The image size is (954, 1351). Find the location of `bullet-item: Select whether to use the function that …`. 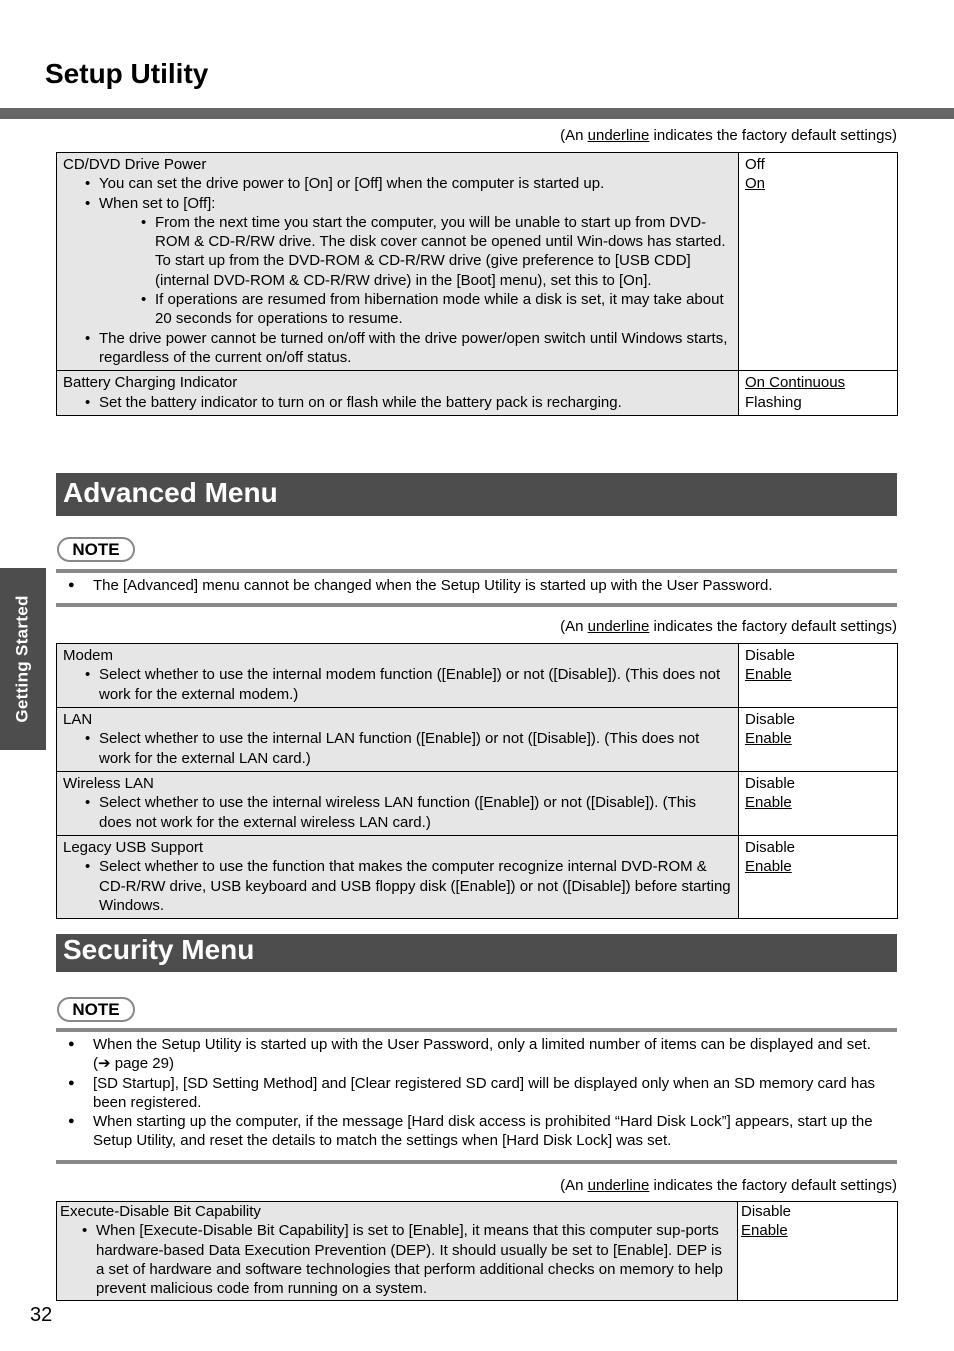

bullet-item: Select whether to use the function that … is located at coordinates (408, 886).